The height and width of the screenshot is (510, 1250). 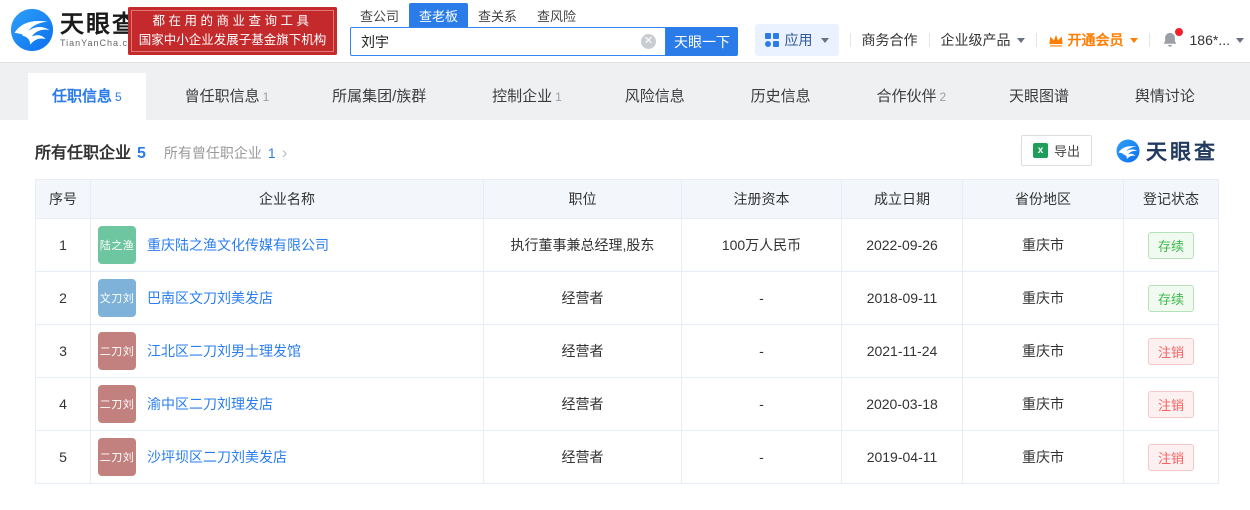 What do you see at coordinates (1043, 199) in the screenshot?
I see `col-region: 省份地区` at bounding box center [1043, 199].